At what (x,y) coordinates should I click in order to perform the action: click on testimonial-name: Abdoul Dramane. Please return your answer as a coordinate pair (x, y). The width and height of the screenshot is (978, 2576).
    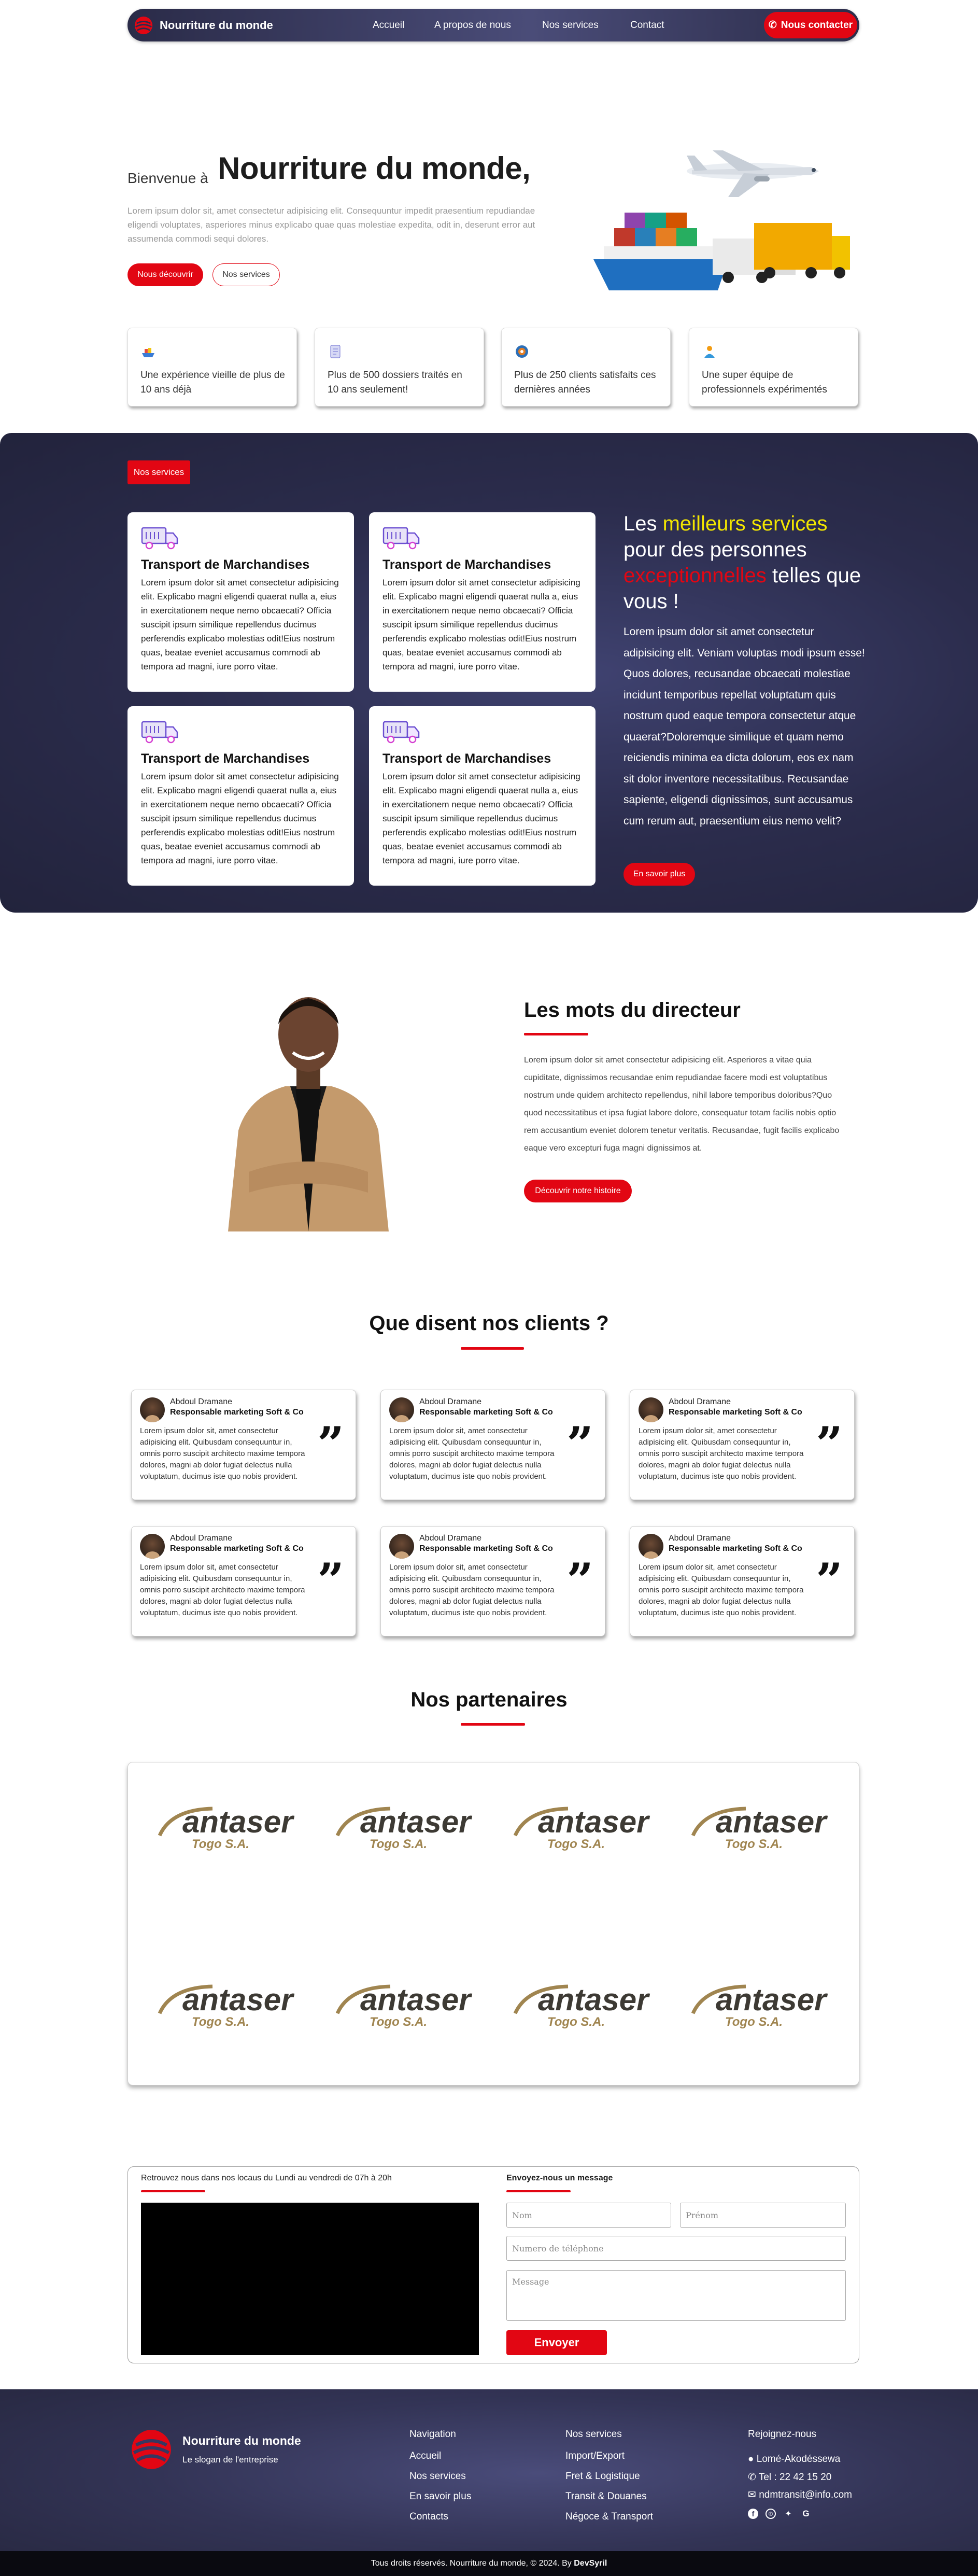
    Looking at the image, I should click on (201, 1538).